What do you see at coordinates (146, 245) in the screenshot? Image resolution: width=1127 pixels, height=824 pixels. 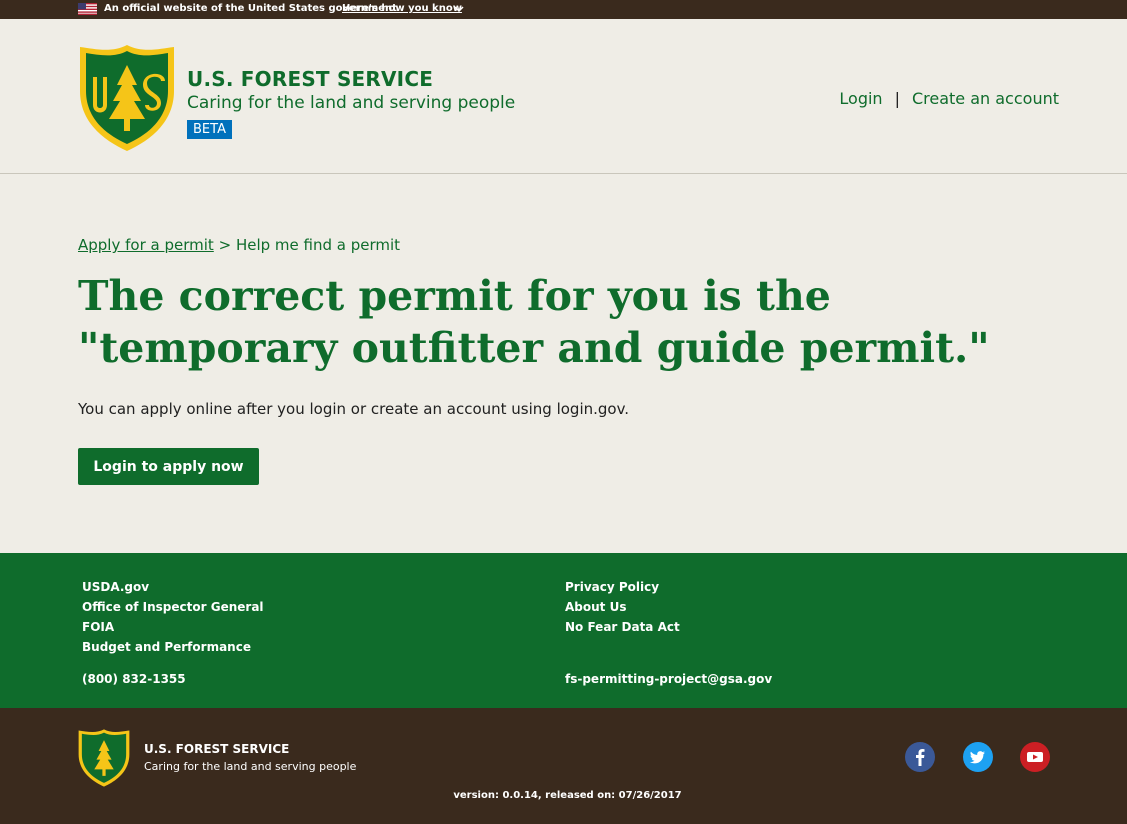 I see `breadcrumb-apply-link: Apply for a permit` at bounding box center [146, 245].